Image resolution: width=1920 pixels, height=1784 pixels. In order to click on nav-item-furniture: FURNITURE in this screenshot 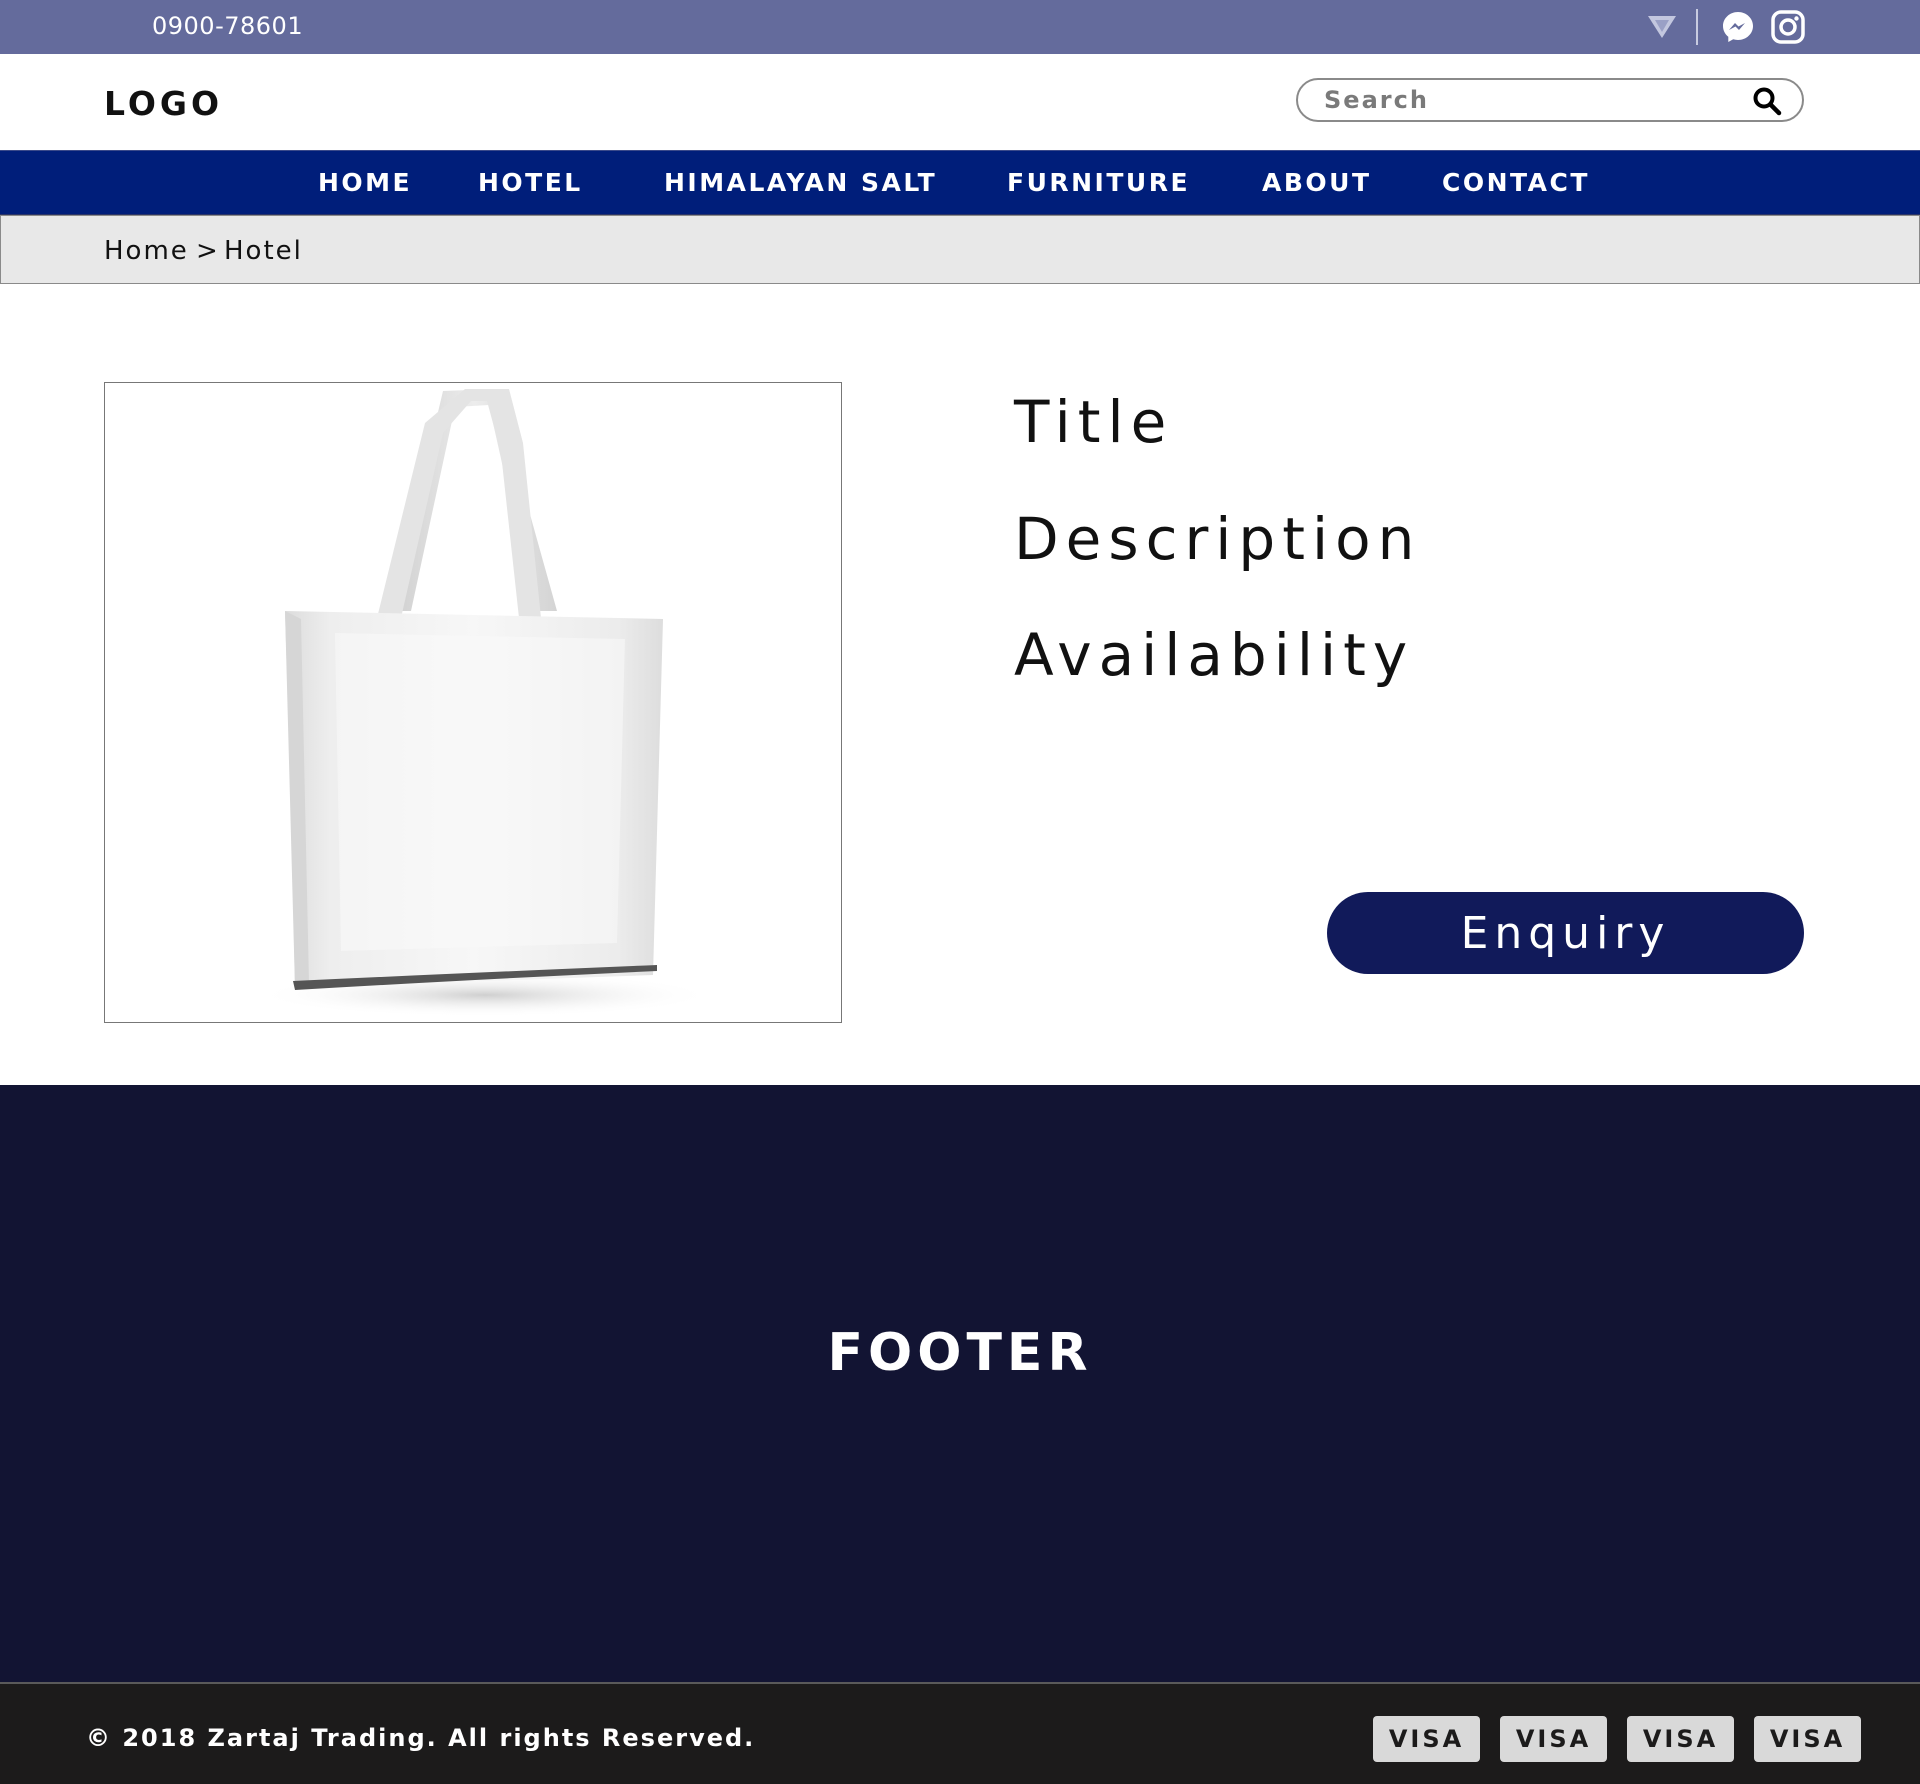, I will do `click(1098, 182)`.